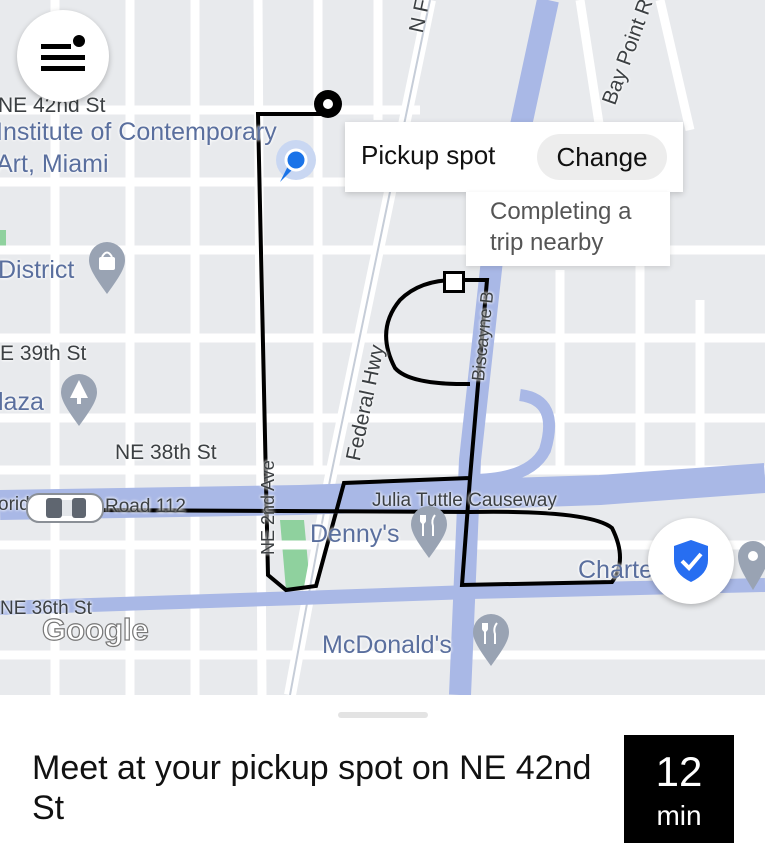 This screenshot has height=868, width=765. I want to click on shield-check-icon, so click(691, 561).